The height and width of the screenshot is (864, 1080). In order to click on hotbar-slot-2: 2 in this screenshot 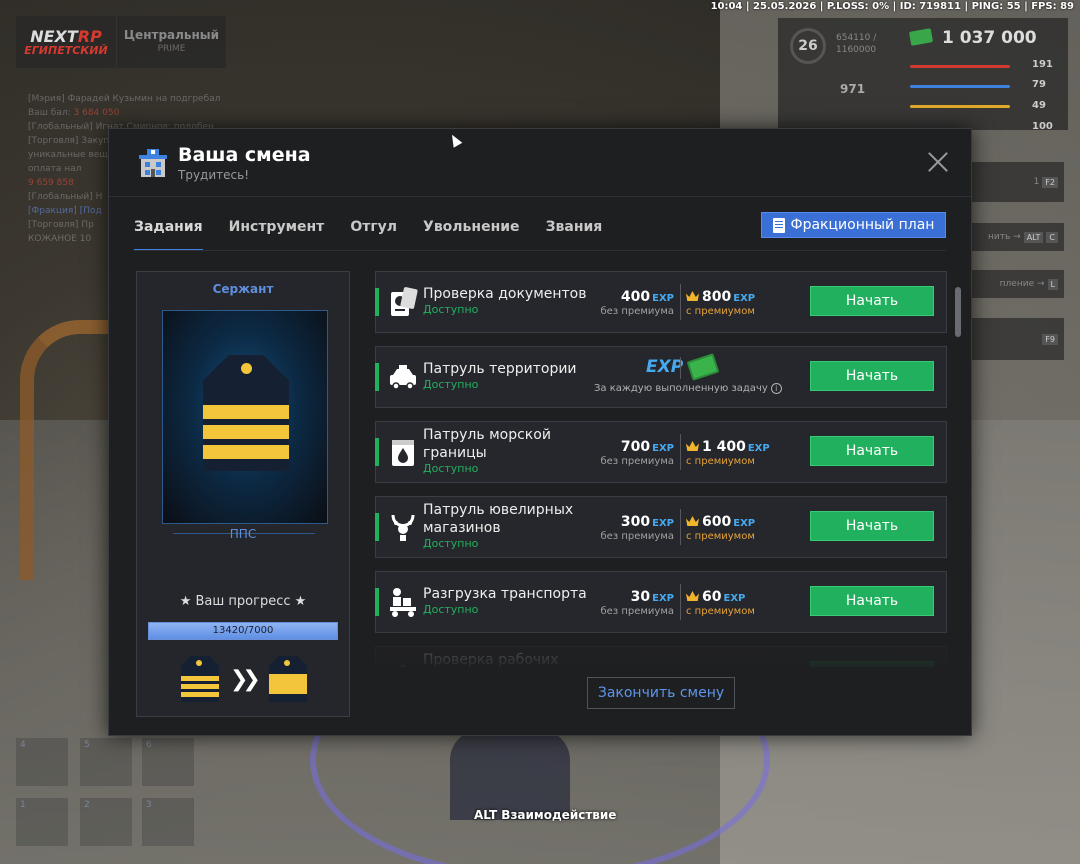, I will do `click(106, 822)`.